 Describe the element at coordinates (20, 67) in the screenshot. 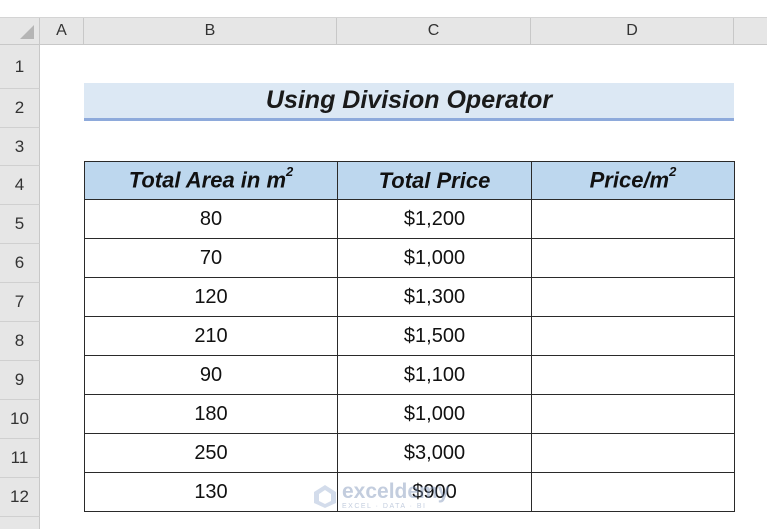

I see `row-header-1: 1` at that location.